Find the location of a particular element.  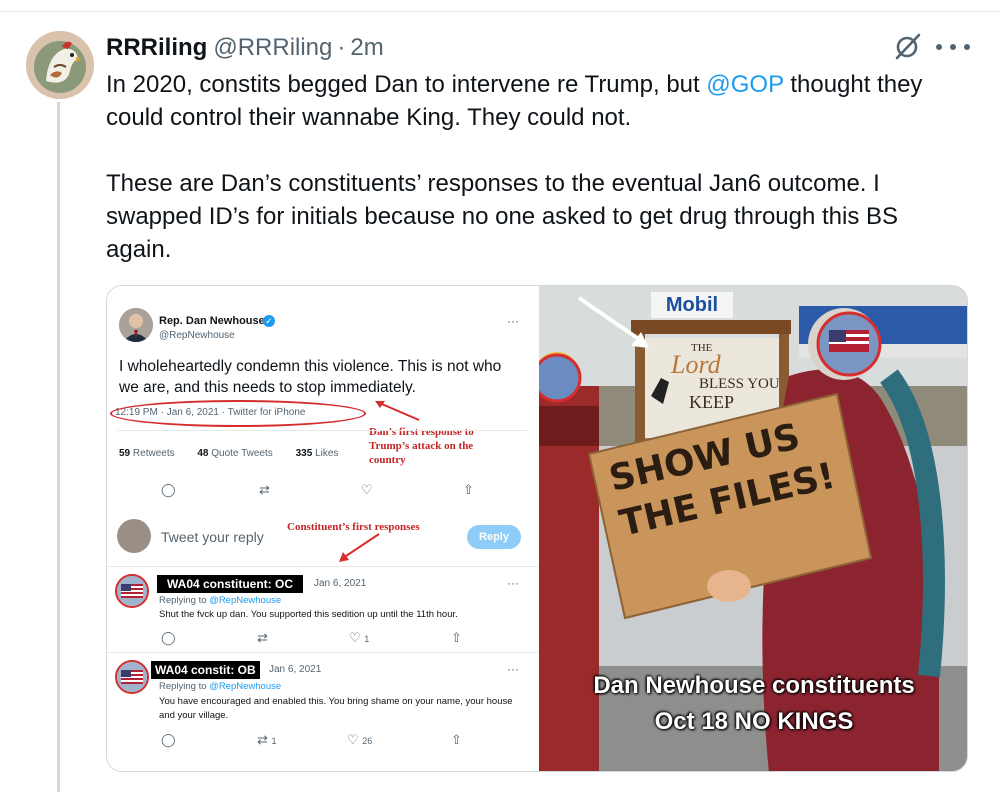

reply-more-1: ··· is located at coordinates (513, 583).